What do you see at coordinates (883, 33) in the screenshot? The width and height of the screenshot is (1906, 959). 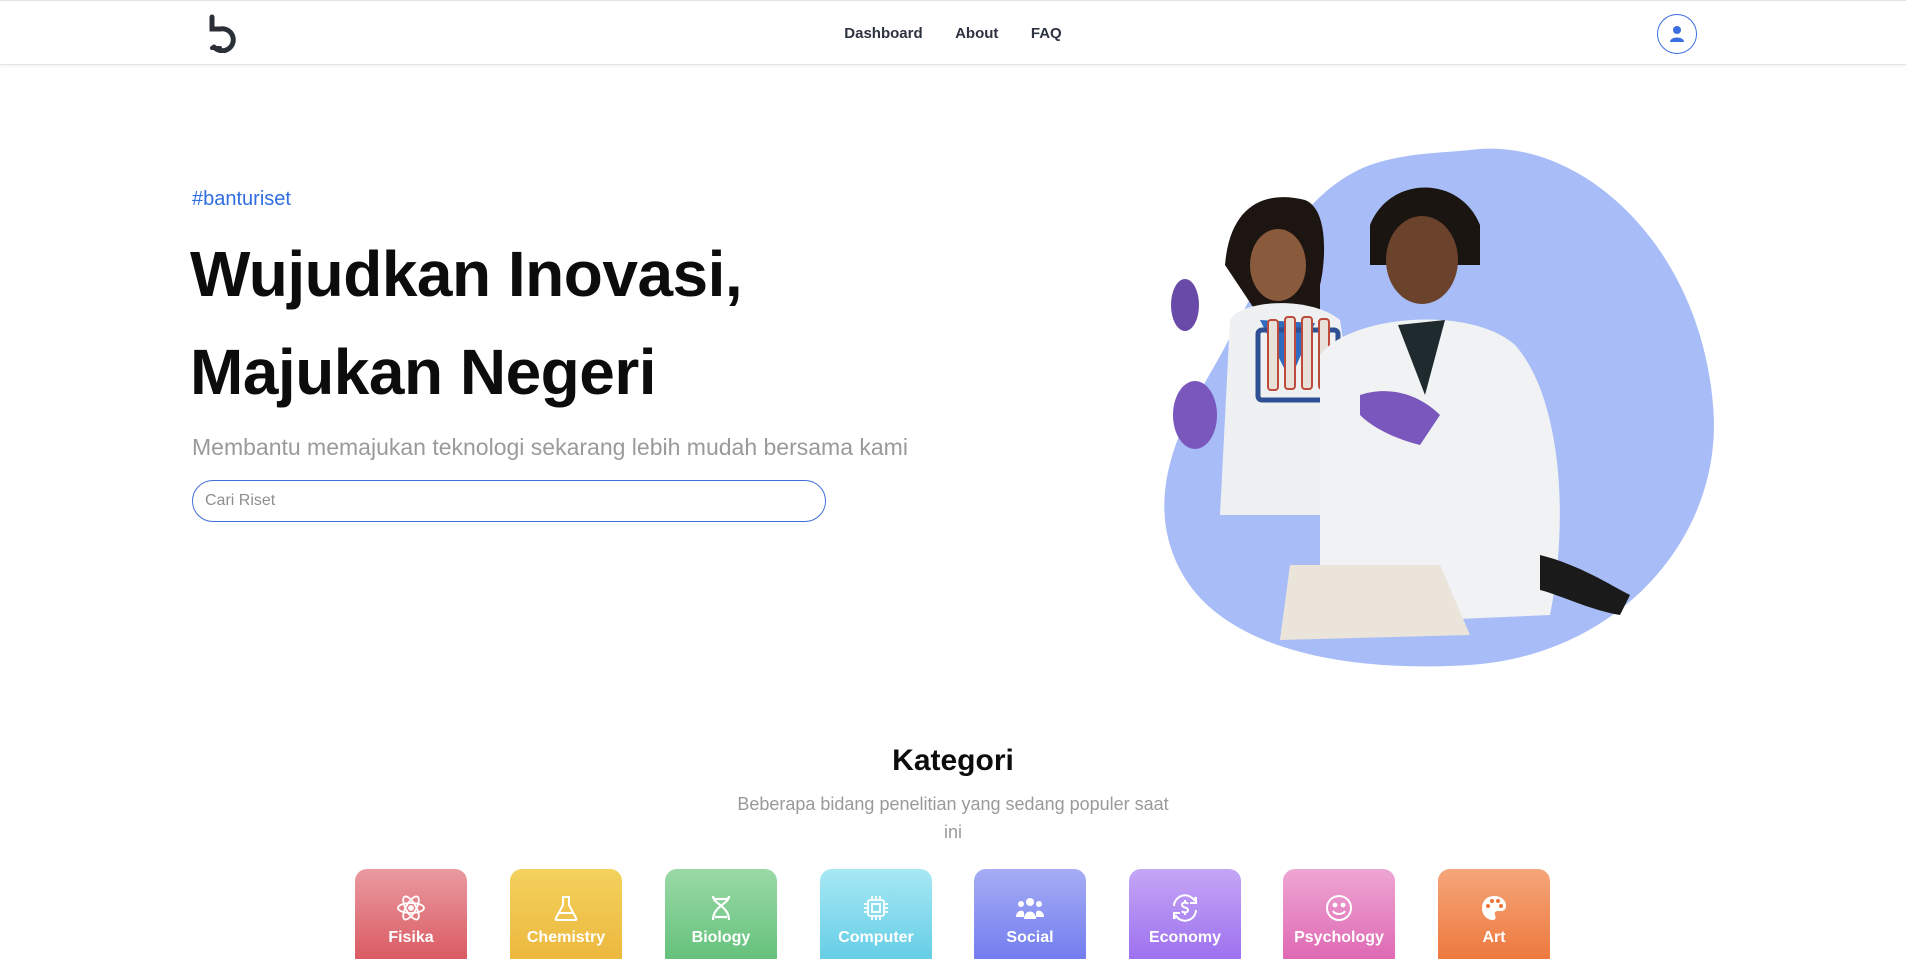 I see `nav-link-dashboard: Dashboard` at bounding box center [883, 33].